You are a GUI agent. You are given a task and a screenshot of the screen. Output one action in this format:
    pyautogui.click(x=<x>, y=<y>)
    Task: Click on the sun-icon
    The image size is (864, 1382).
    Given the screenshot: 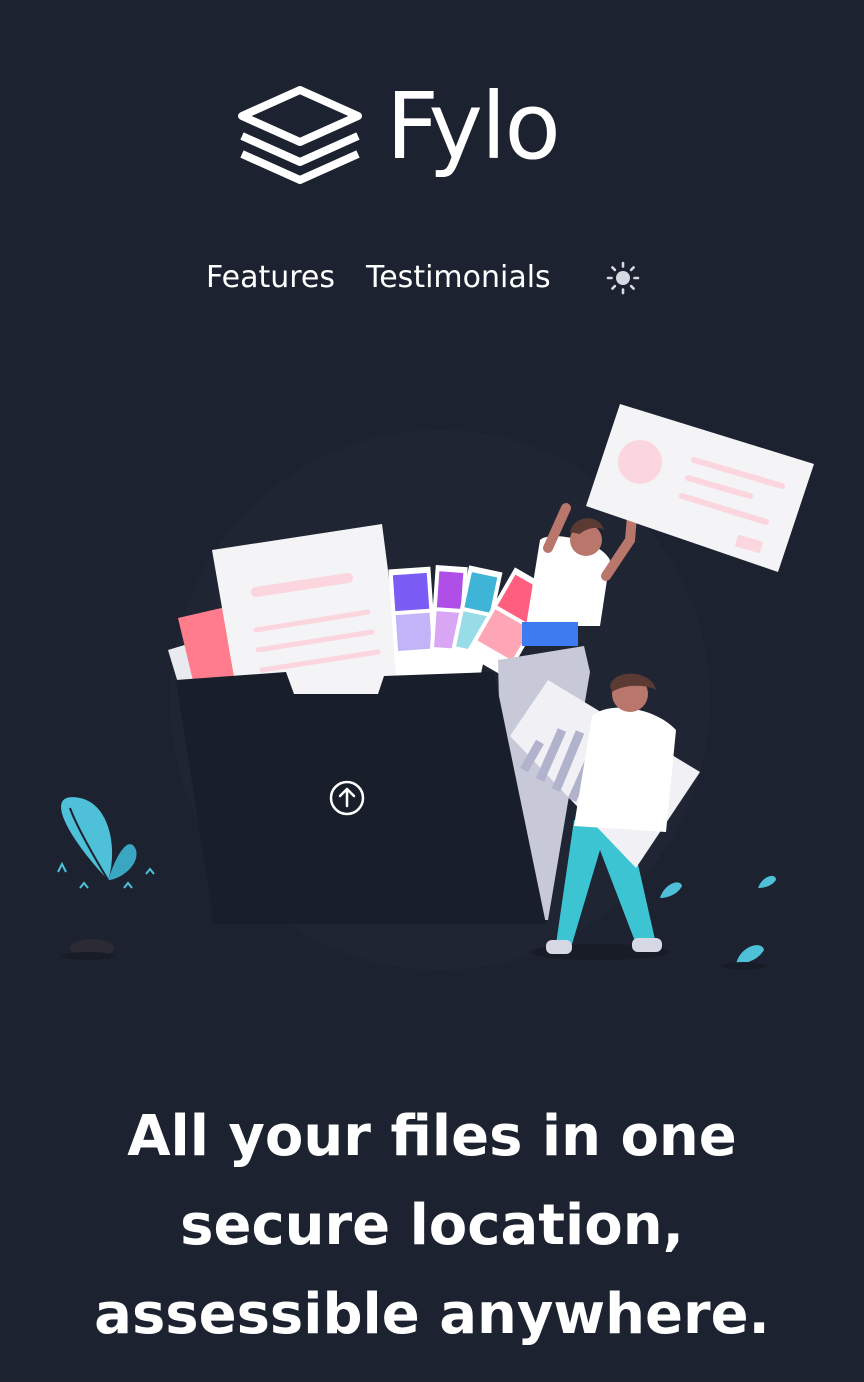 What is the action you would take?
    pyautogui.click(x=623, y=278)
    